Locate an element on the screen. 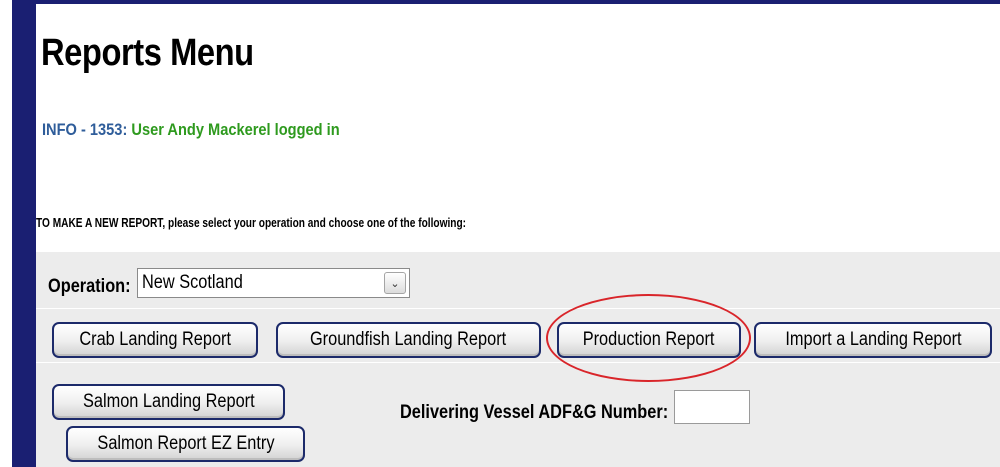  login-status: User Andy Mackerel logged in is located at coordinates (235, 129).